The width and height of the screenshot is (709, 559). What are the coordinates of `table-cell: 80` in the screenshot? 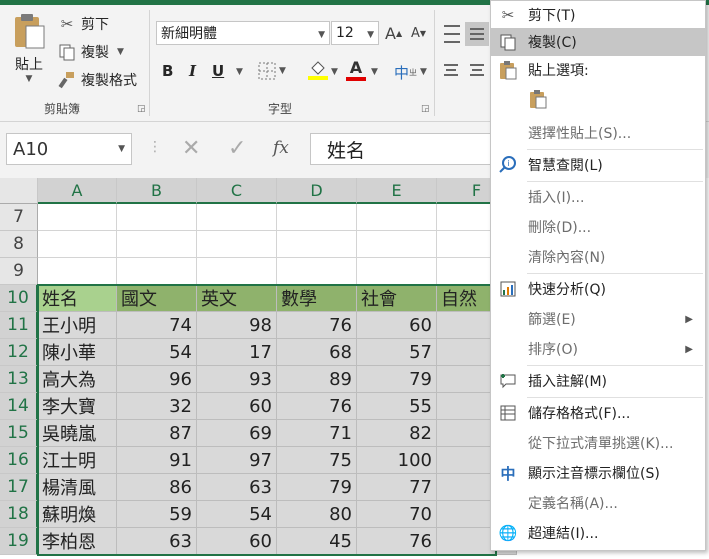 It's located at (317, 514).